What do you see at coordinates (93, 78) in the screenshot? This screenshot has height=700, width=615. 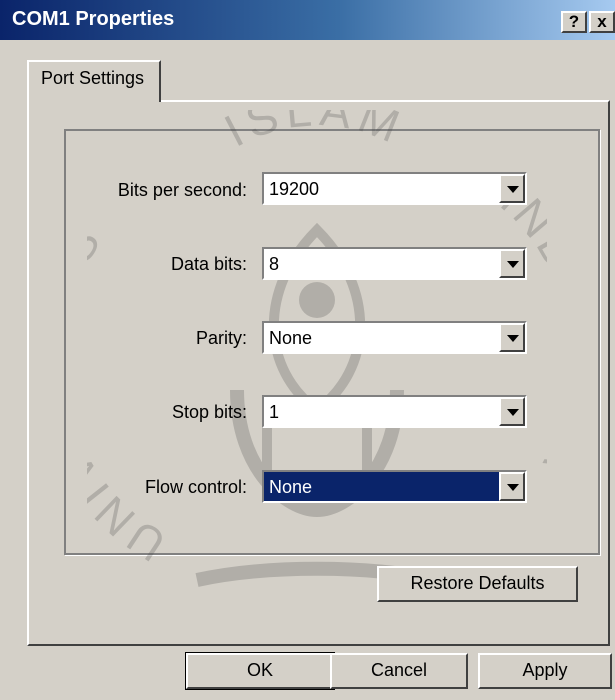 I see `tab-label: Port Settings` at bounding box center [93, 78].